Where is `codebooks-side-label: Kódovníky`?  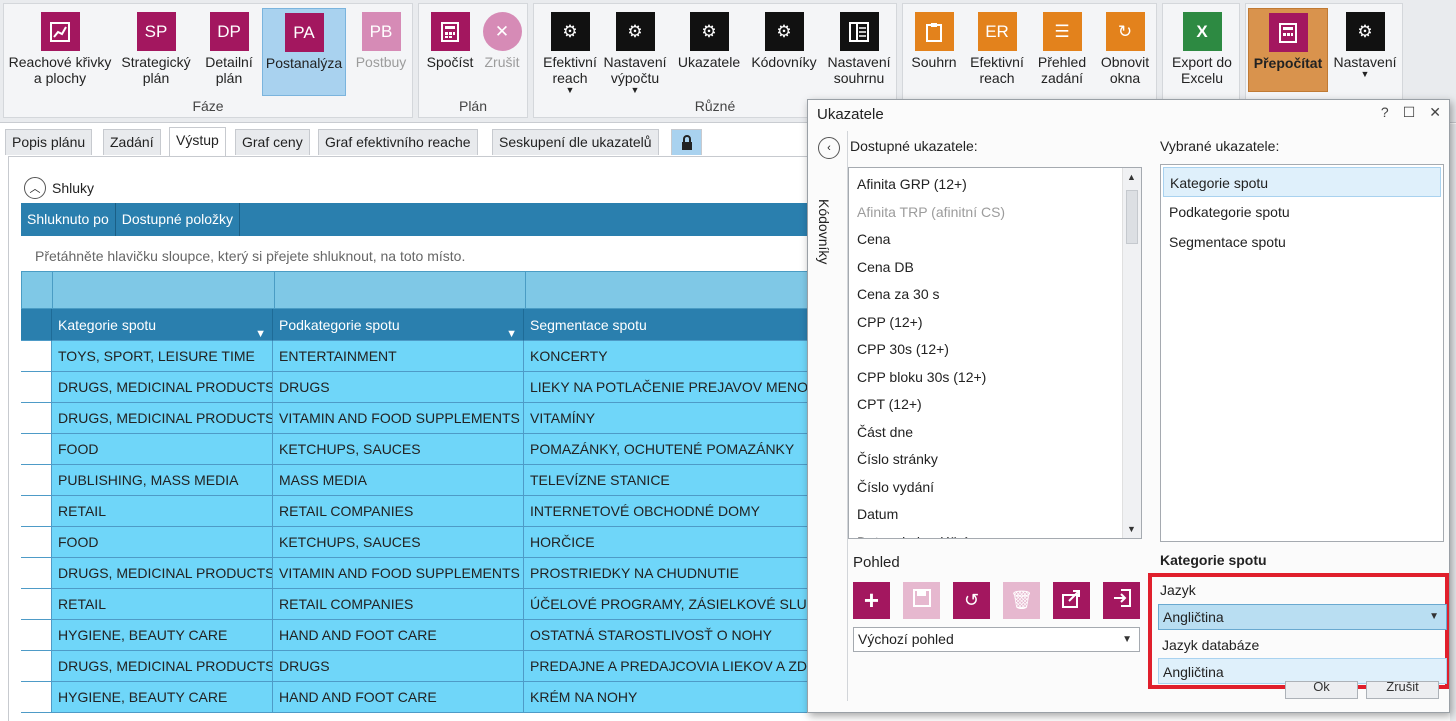
codebooks-side-label: Kódovníky is located at coordinates (824, 231).